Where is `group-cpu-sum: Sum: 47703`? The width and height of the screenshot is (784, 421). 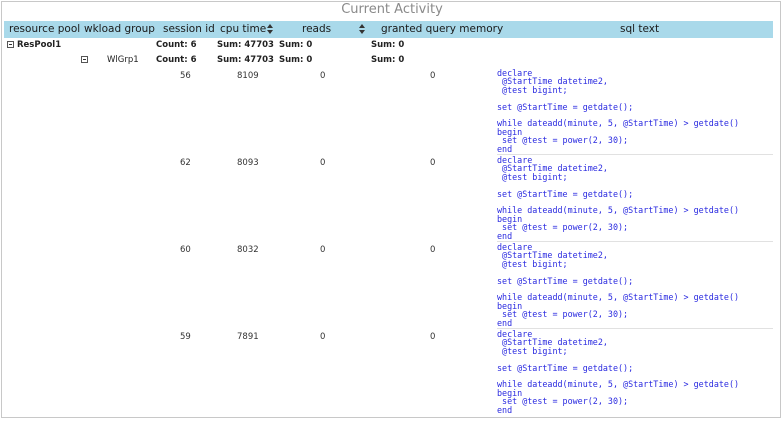 group-cpu-sum: Sum: 47703 is located at coordinates (245, 60).